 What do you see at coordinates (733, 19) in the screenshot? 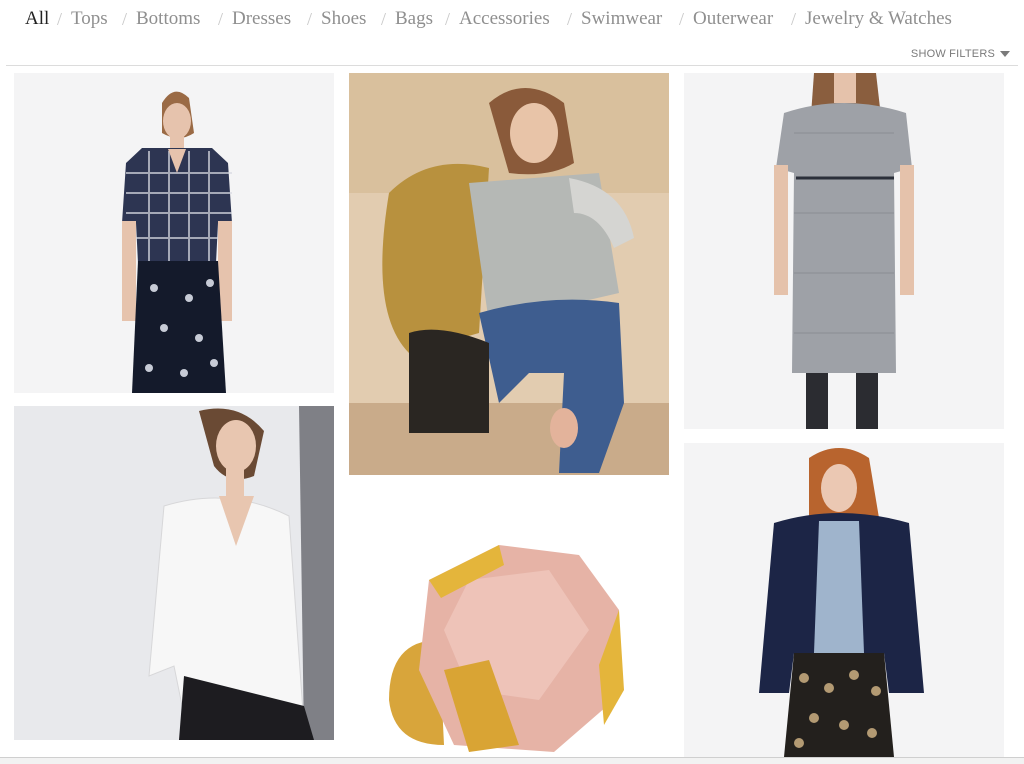
I see `nav-item-outerwear: Outerwear` at bounding box center [733, 19].